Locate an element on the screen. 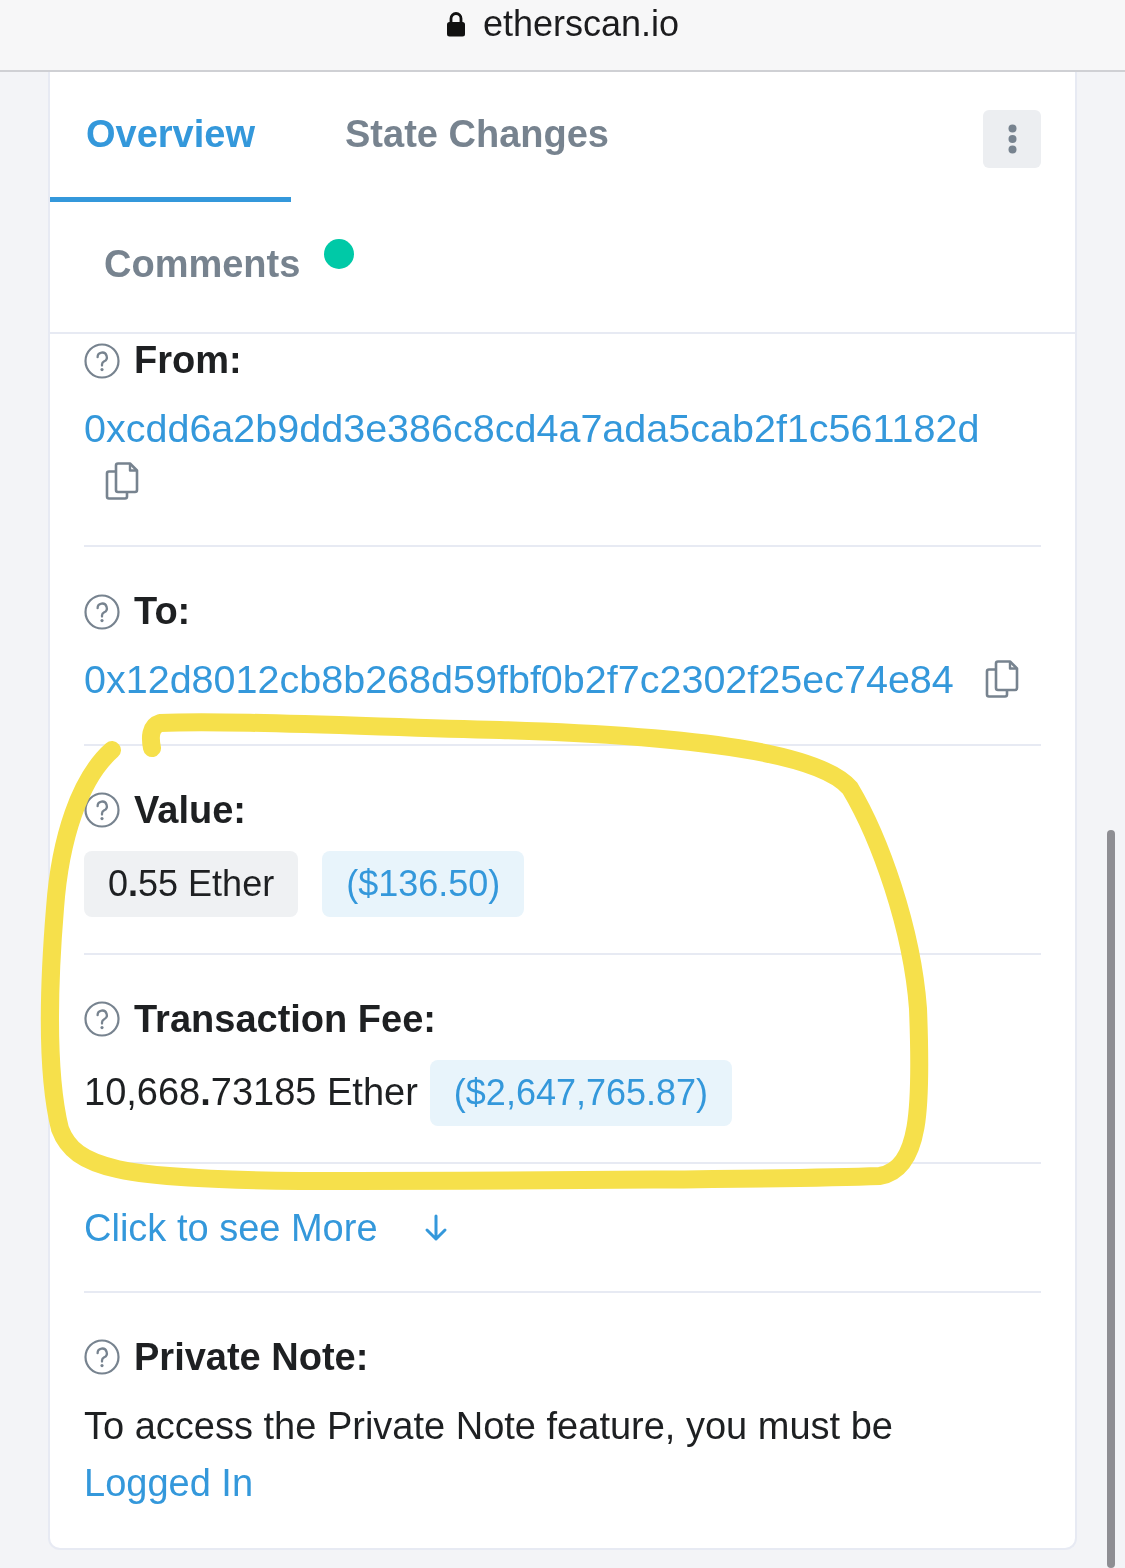 The height and width of the screenshot is (1568, 1125). tab: Overview is located at coordinates (170, 137).